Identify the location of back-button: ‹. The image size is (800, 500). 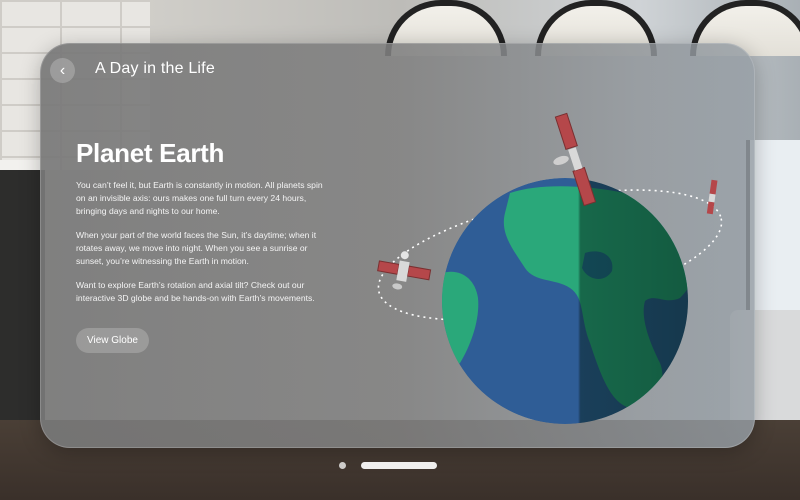
(62, 70).